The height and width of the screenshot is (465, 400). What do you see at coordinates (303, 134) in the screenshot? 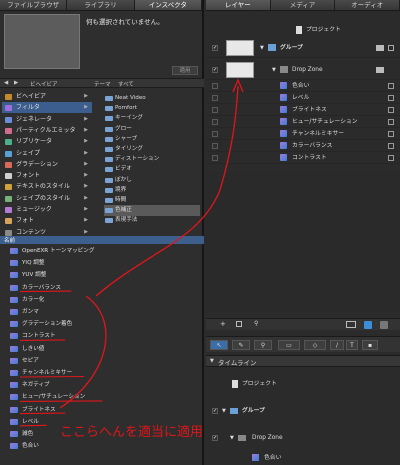
I see `layer-filter-row: チャンネルミキサー` at bounding box center [303, 134].